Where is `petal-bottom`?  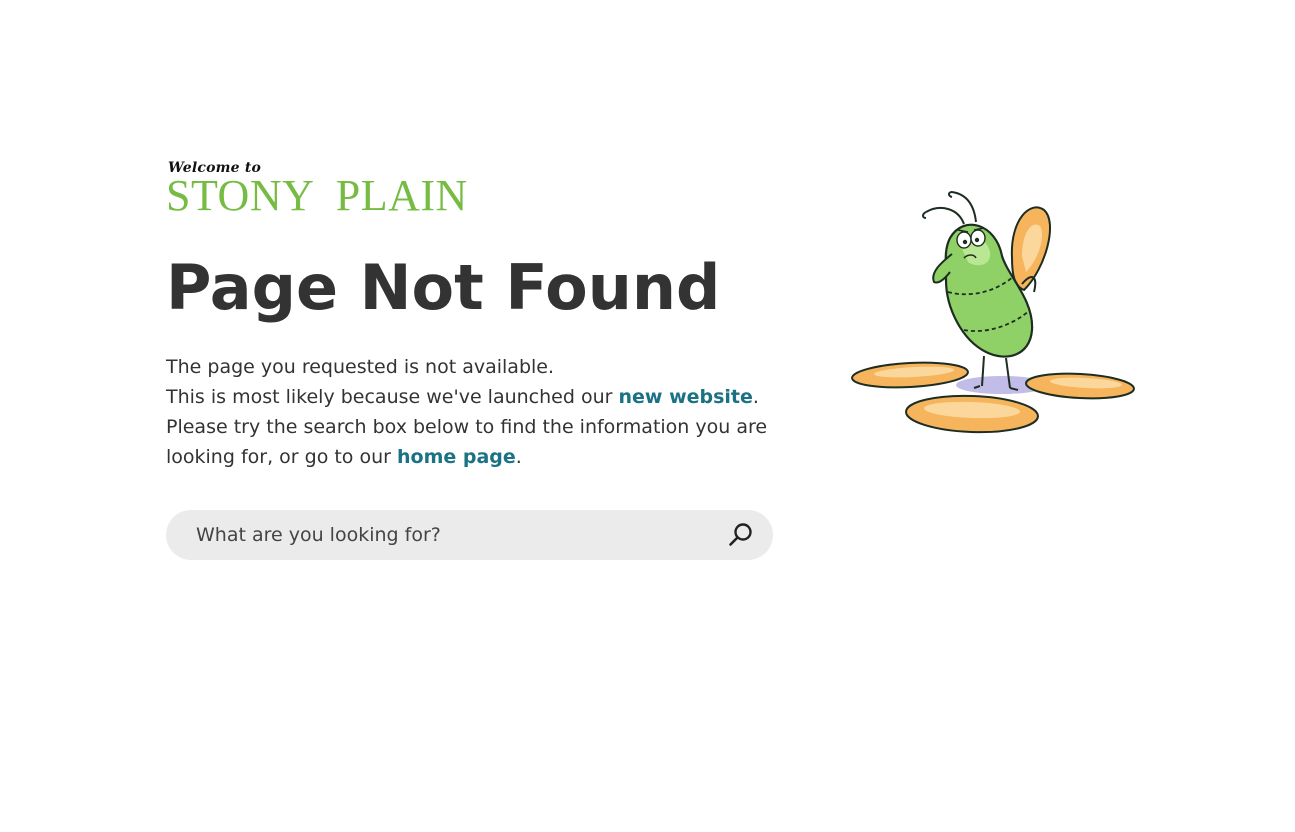
petal-bottom is located at coordinates (972, 414).